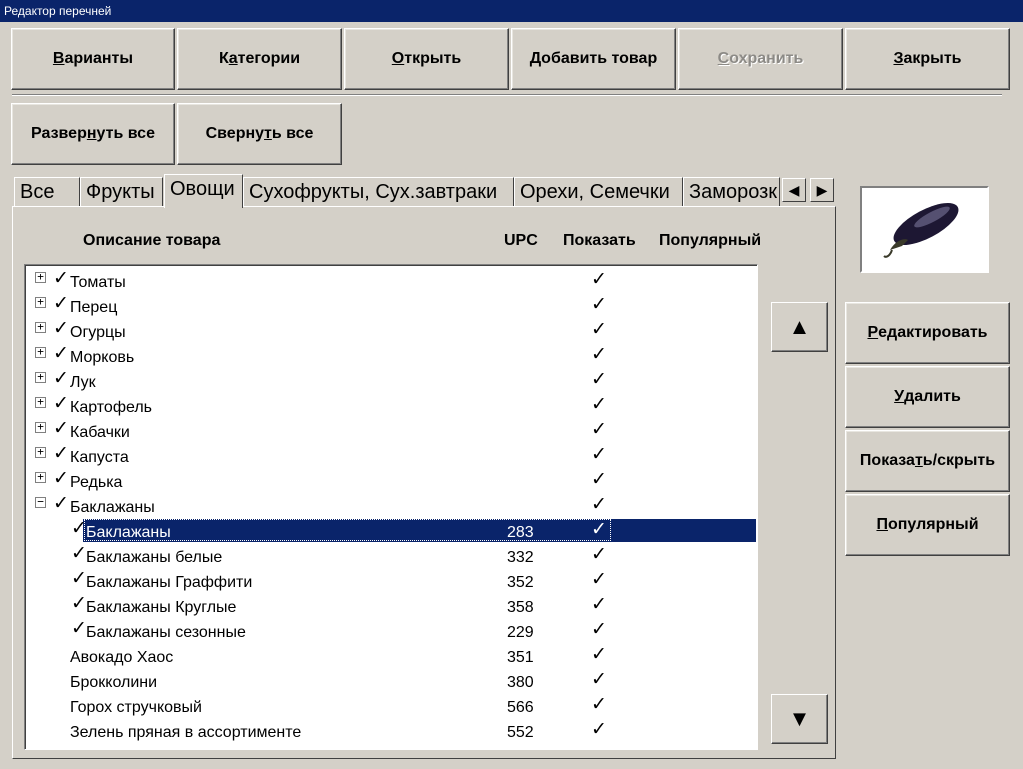 This screenshot has width=1023, height=769. Describe the element at coordinates (391, 380) in the screenshot. I see `tree-row: + ✓ Лук ✓` at that location.